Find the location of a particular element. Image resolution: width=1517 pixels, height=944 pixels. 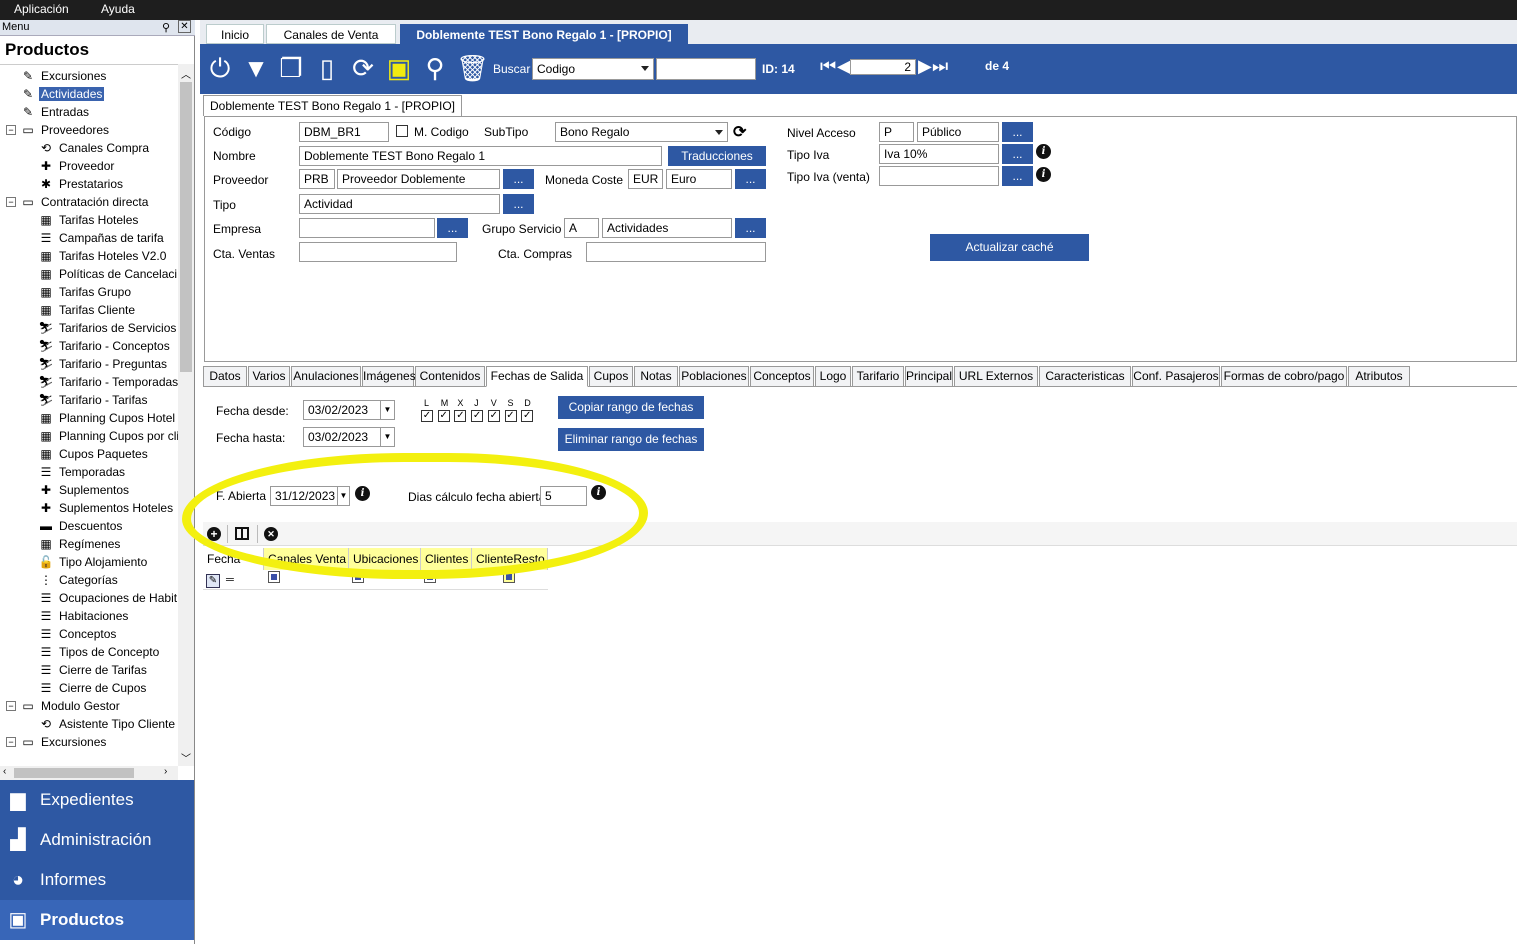

sidebar-item: ☰ Tipos de Concepto is located at coordinates (99, 652).